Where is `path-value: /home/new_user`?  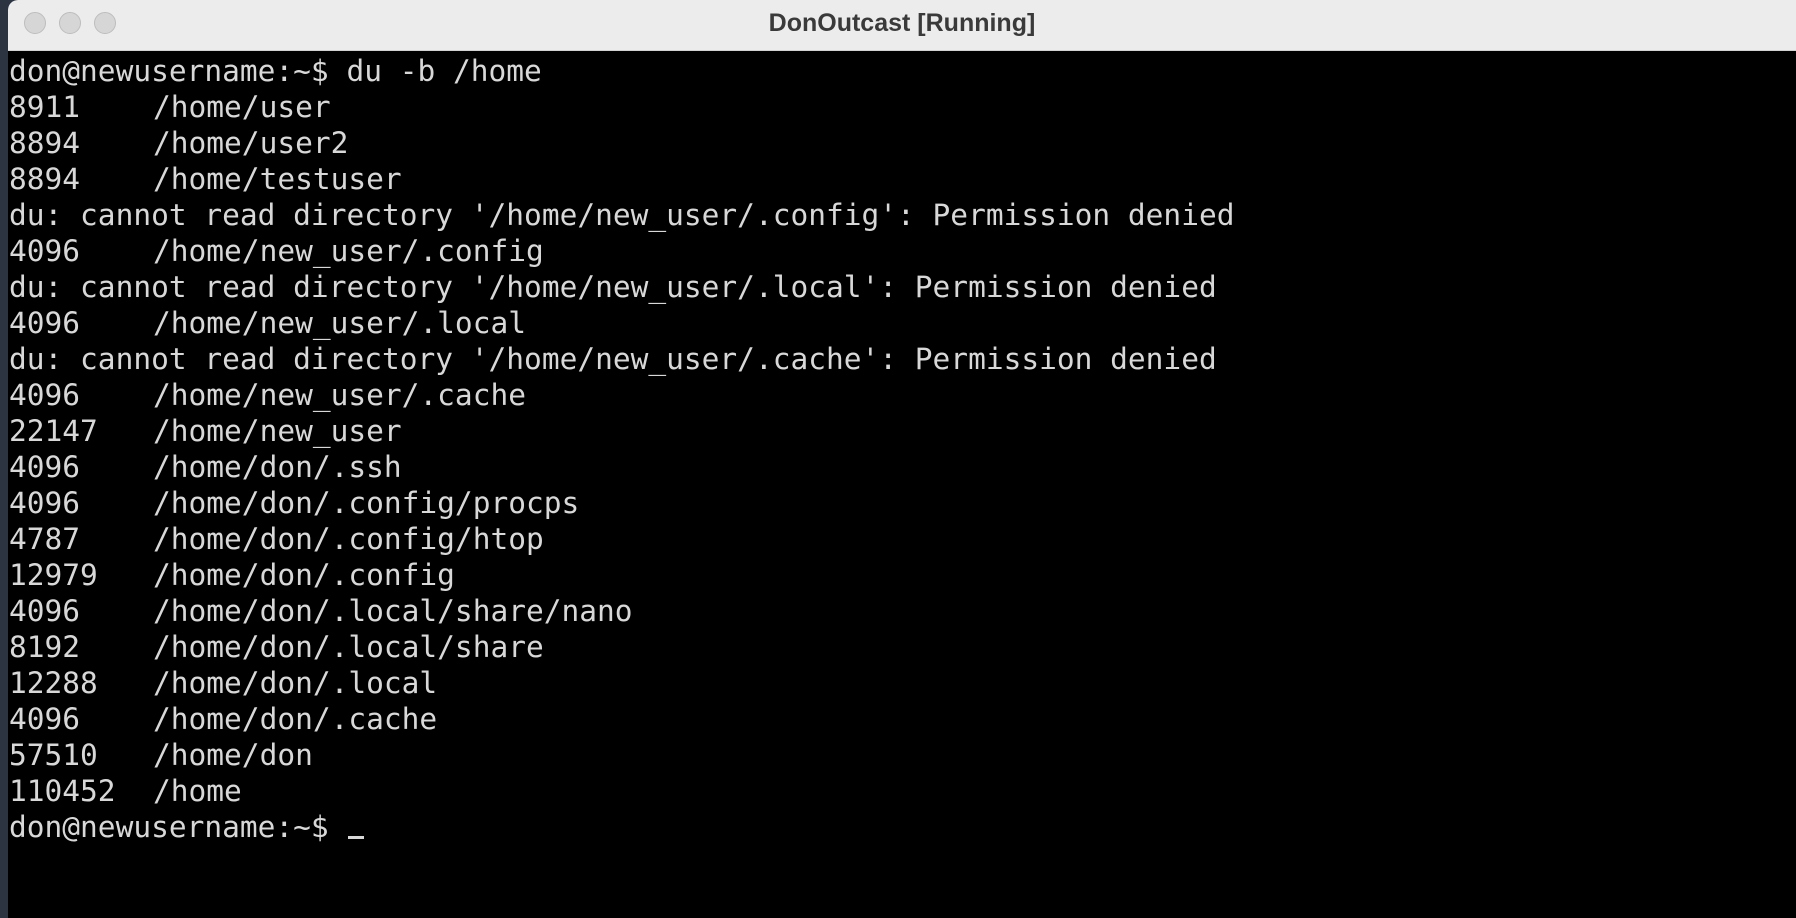 path-value: /home/new_user is located at coordinates (277, 431).